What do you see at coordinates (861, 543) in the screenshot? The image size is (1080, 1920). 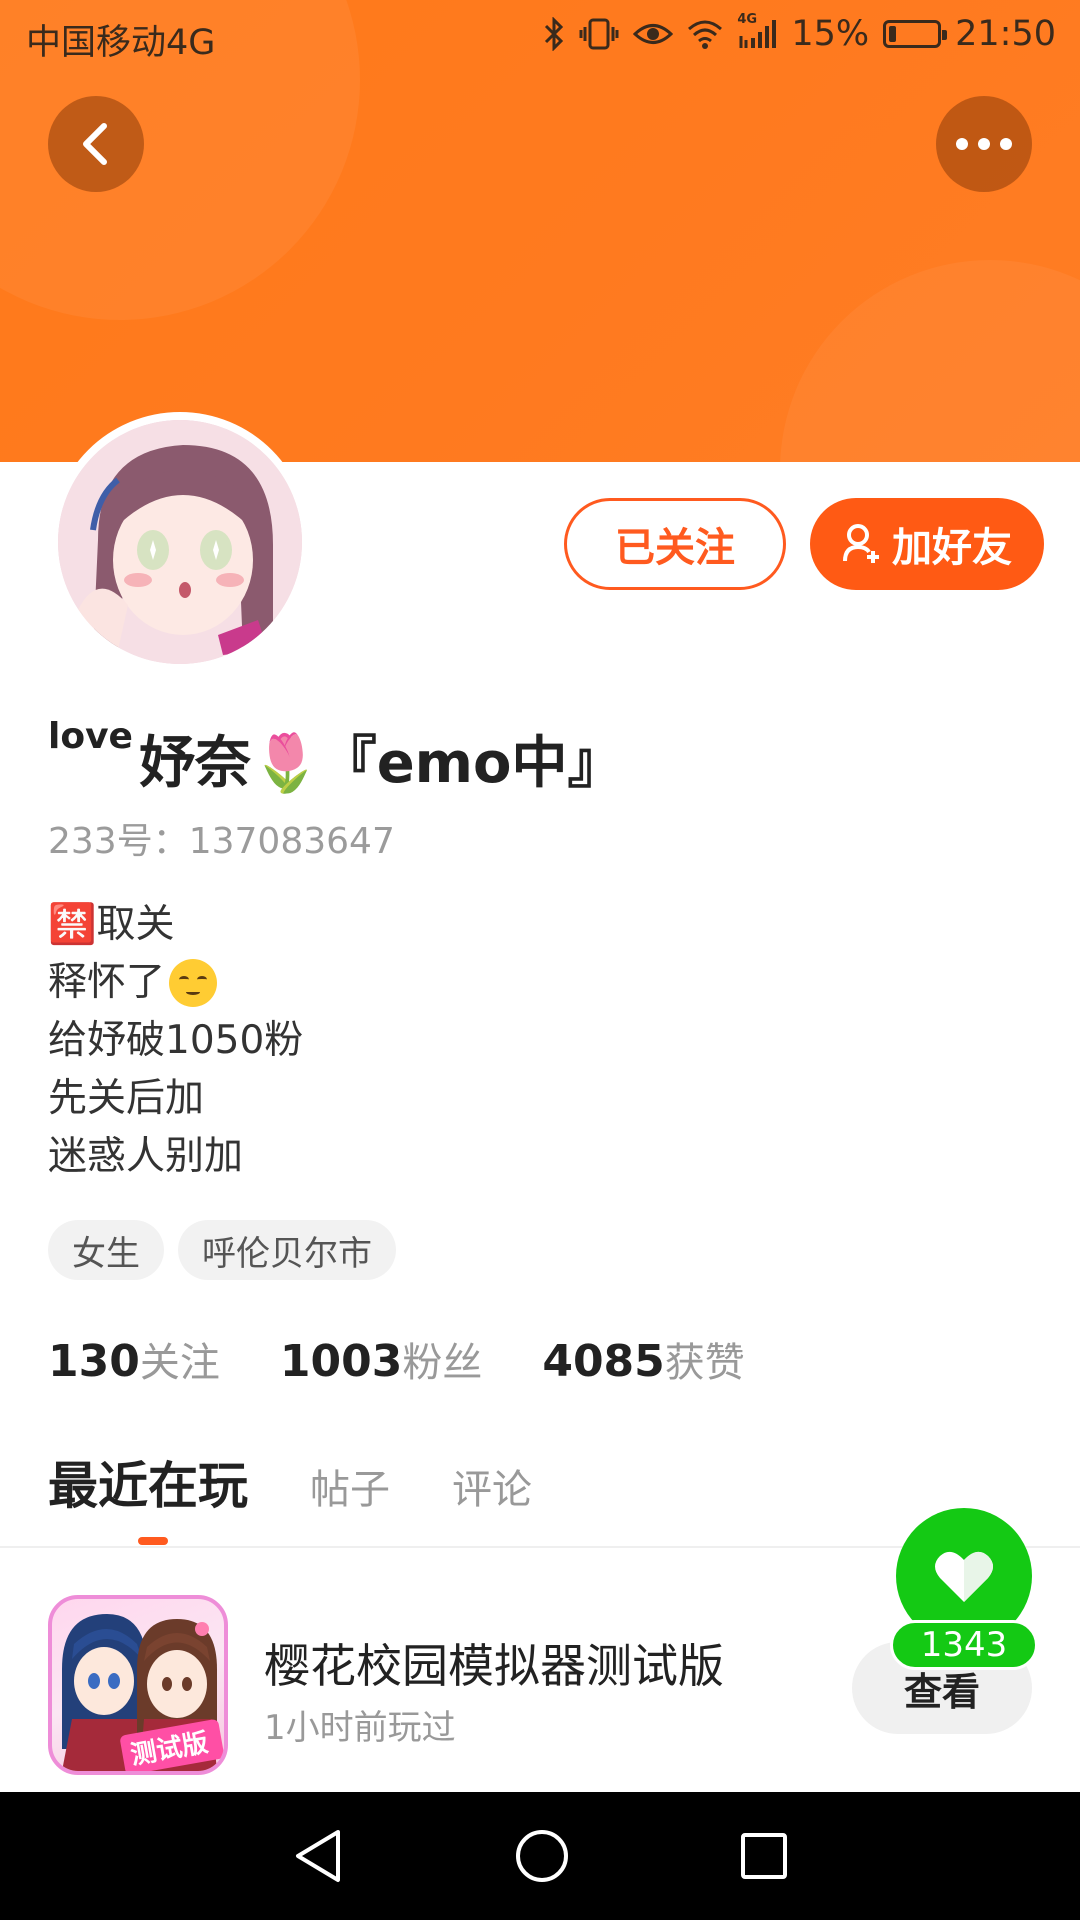 I see `add-user-icon` at bounding box center [861, 543].